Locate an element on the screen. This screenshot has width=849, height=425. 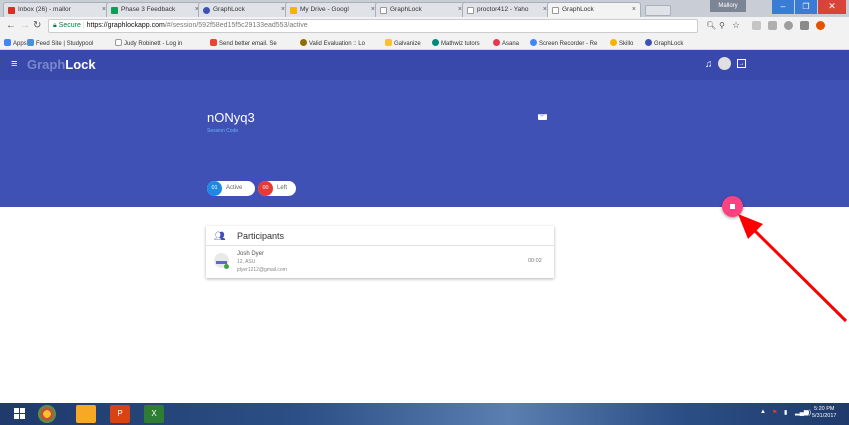
tab-label: Phase 3 Feedback is located at coordinates (148, 9).